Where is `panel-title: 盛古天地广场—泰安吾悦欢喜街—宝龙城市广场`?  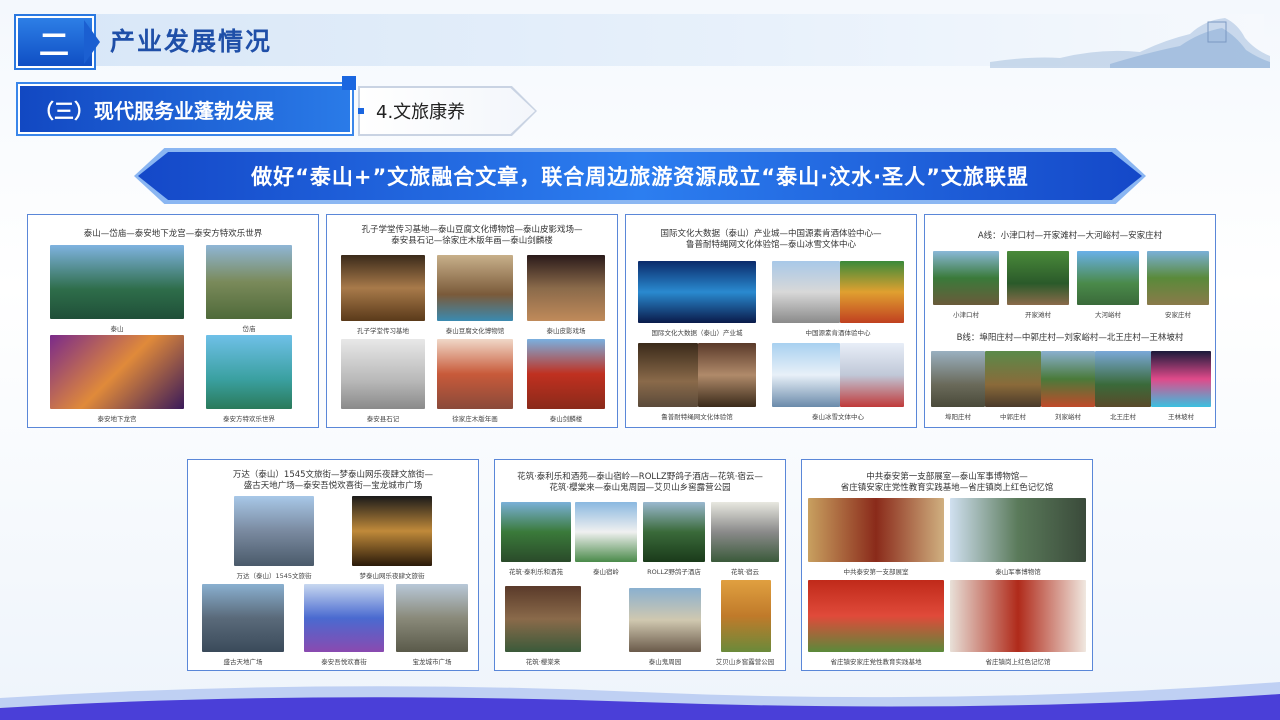
panel-title: 盛古天地广场—泰安吾悦欢喜街—宝龙城市广场 is located at coordinates (333, 486).